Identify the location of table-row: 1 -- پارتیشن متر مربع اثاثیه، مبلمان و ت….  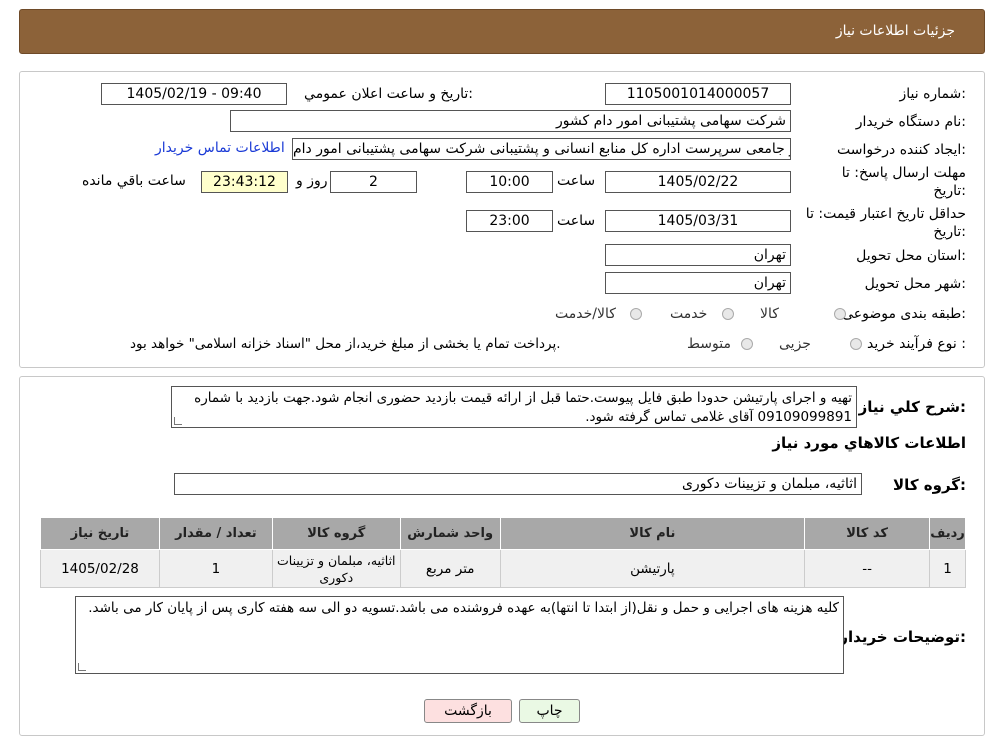
(503, 568).